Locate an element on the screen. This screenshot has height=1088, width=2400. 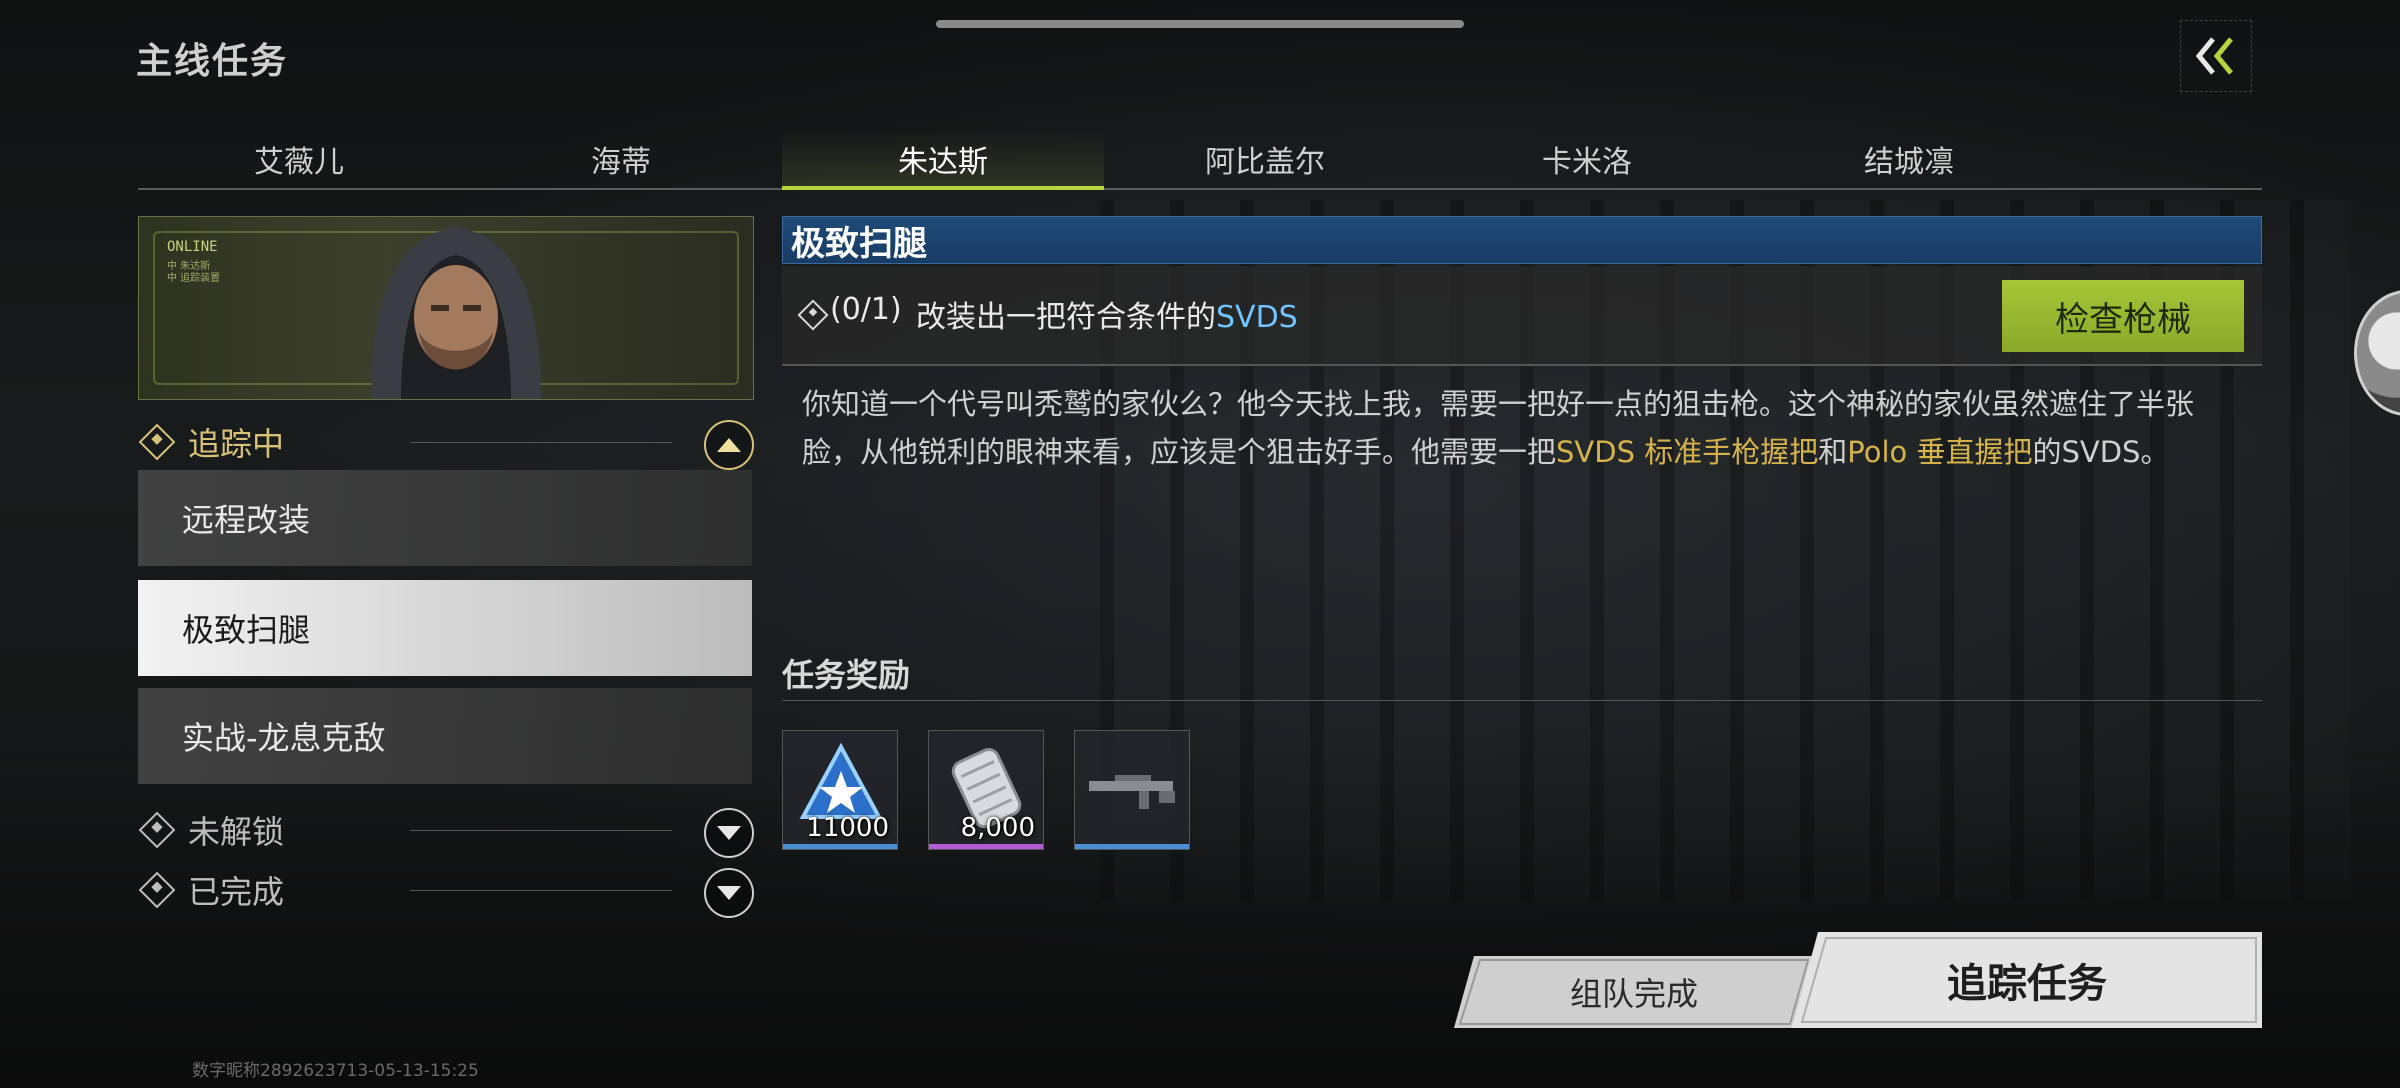
team-complete-button: 组队完成 is located at coordinates (1634, 992).